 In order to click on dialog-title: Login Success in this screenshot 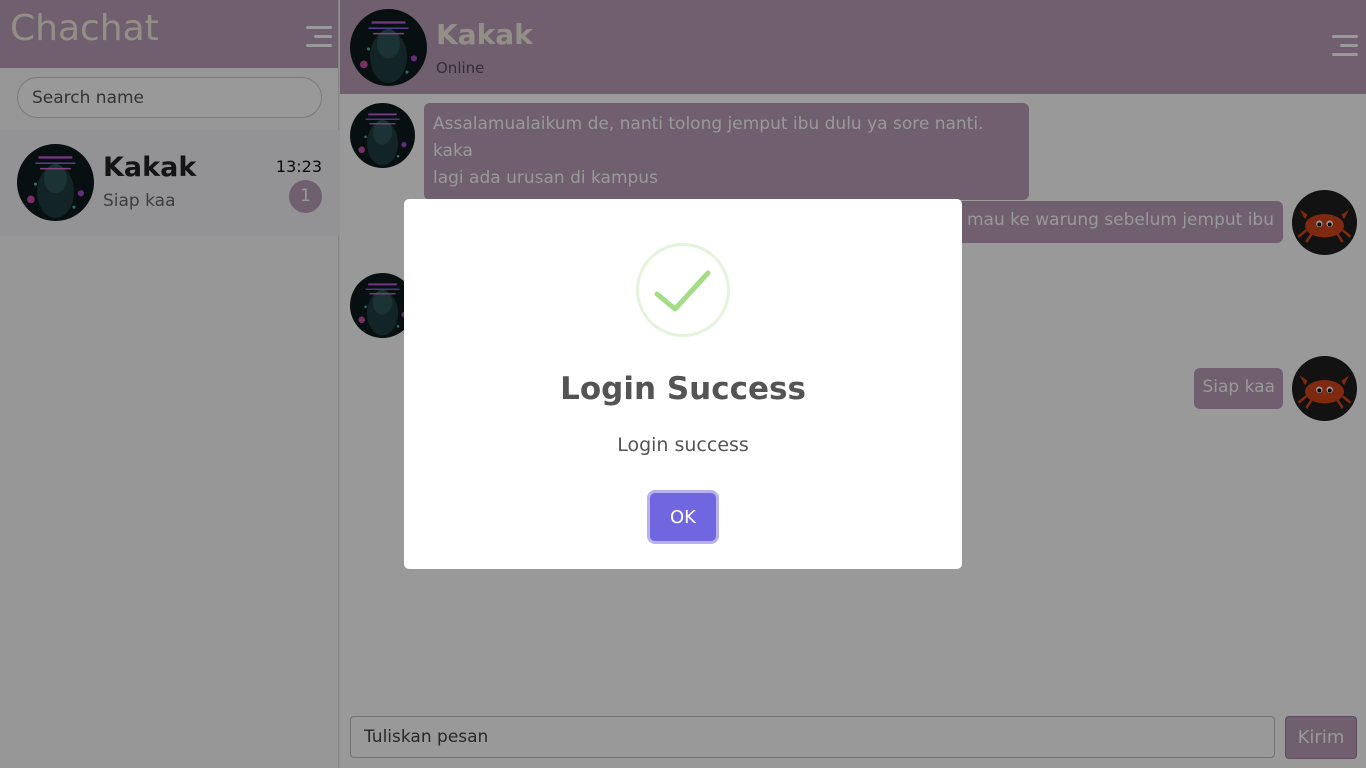, I will do `click(683, 389)`.